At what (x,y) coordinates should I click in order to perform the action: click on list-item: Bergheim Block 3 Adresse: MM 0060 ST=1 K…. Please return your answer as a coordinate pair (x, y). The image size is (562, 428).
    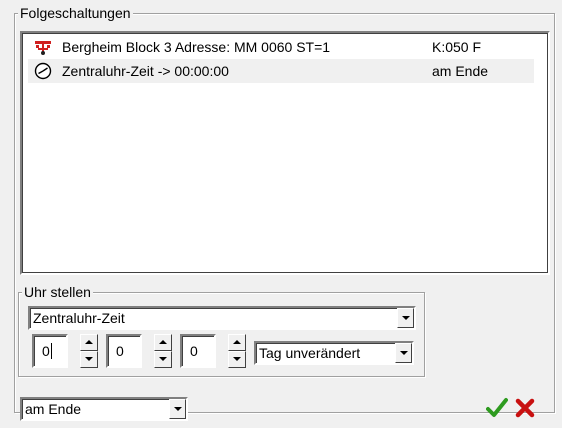
    Looking at the image, I should click on (281, 47).